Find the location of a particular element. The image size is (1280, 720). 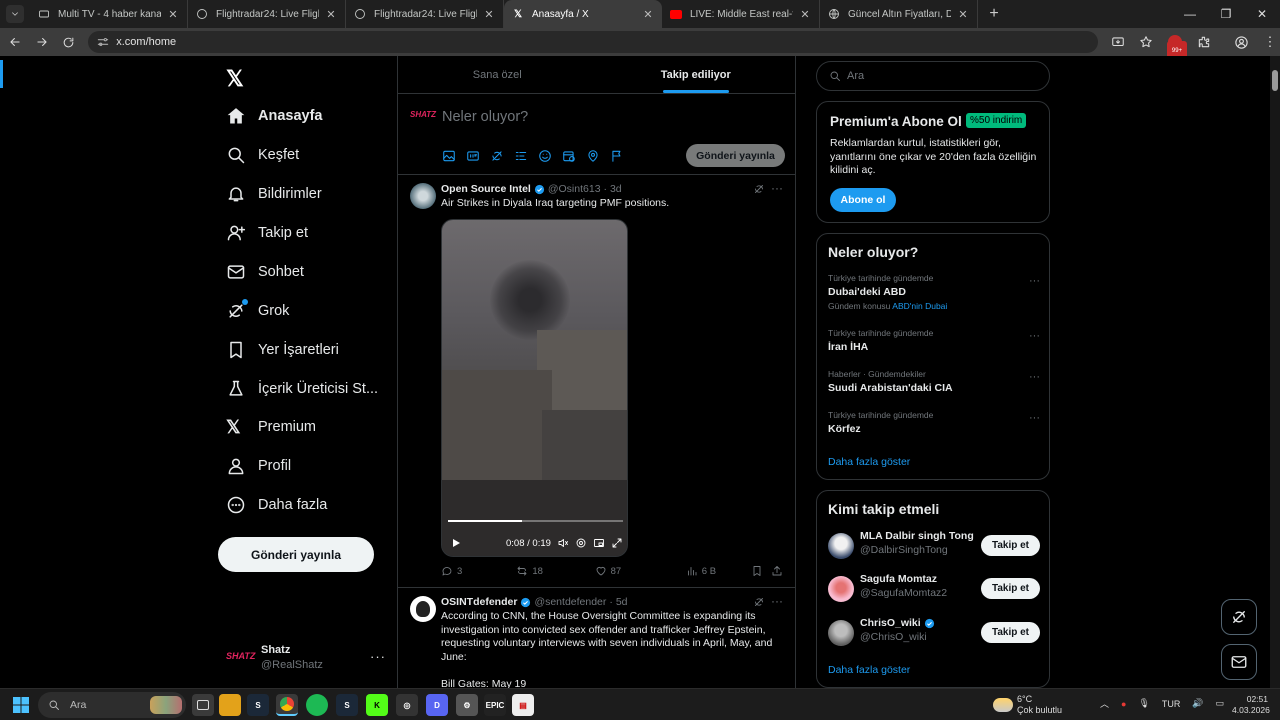

nav-item-explore: Keşfet is located at coordinates (262, 155).